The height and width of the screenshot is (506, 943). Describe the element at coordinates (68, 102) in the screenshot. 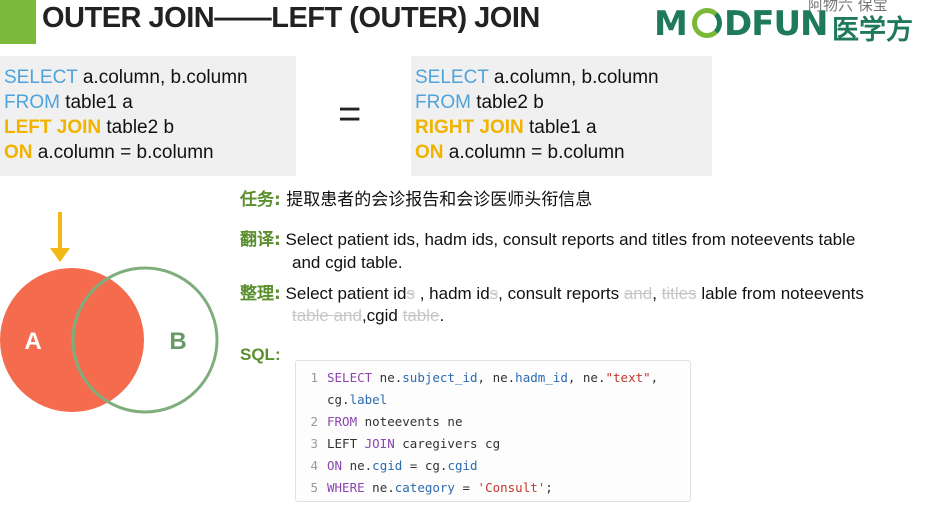

I see `query-line: FROM table1 a` at that location.